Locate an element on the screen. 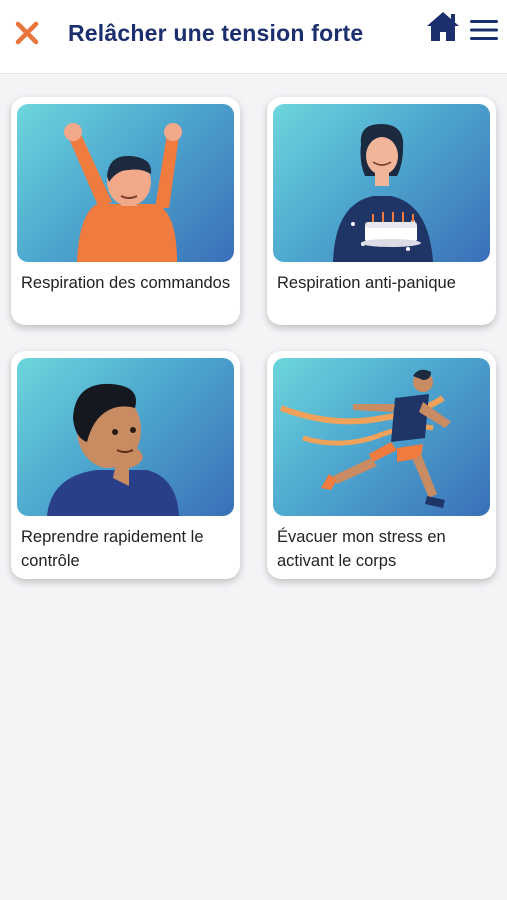 The width and height of the screenshot is (507, 900). exercise-card-label: Respiration des commandos is located at coordinates (126, 283).